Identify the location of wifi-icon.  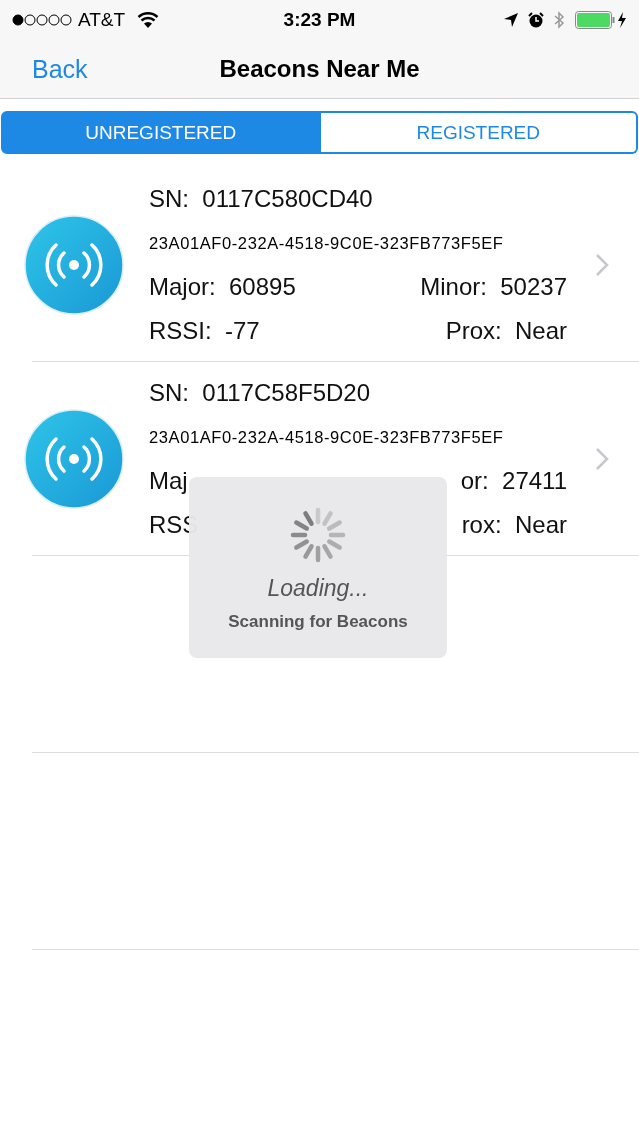
(148, 20).